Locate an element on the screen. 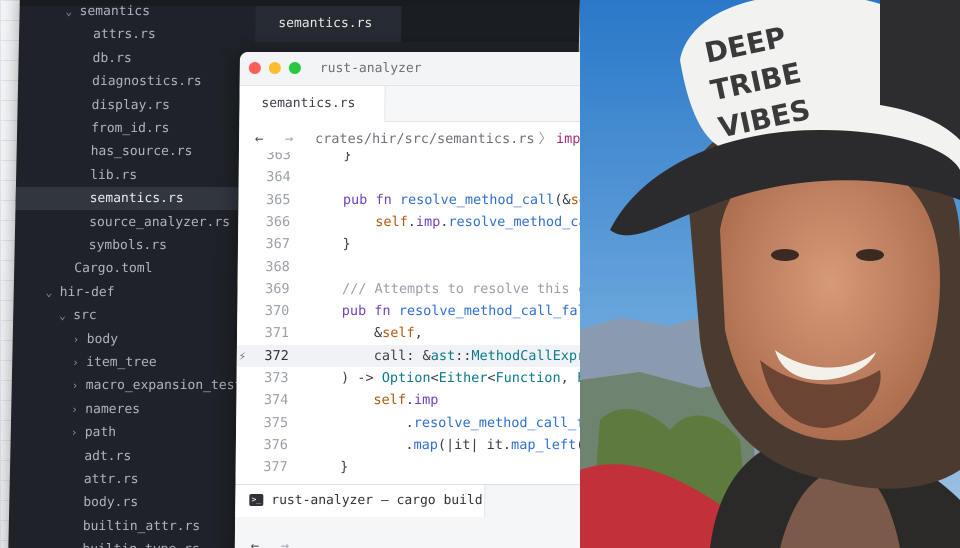  tree-item-label: Cargo.toml is located at coordinates (113, 269).